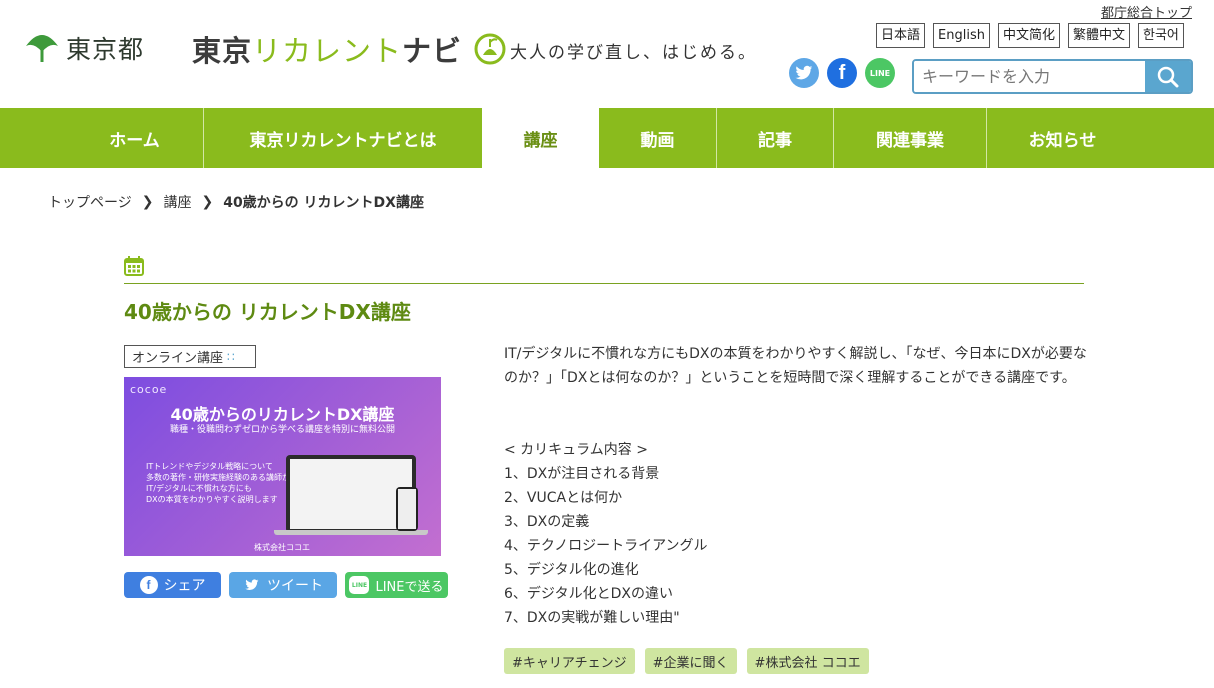 The image size is (1214, 688). I want to click on sprout-emblem-icon, so click(490, 49).